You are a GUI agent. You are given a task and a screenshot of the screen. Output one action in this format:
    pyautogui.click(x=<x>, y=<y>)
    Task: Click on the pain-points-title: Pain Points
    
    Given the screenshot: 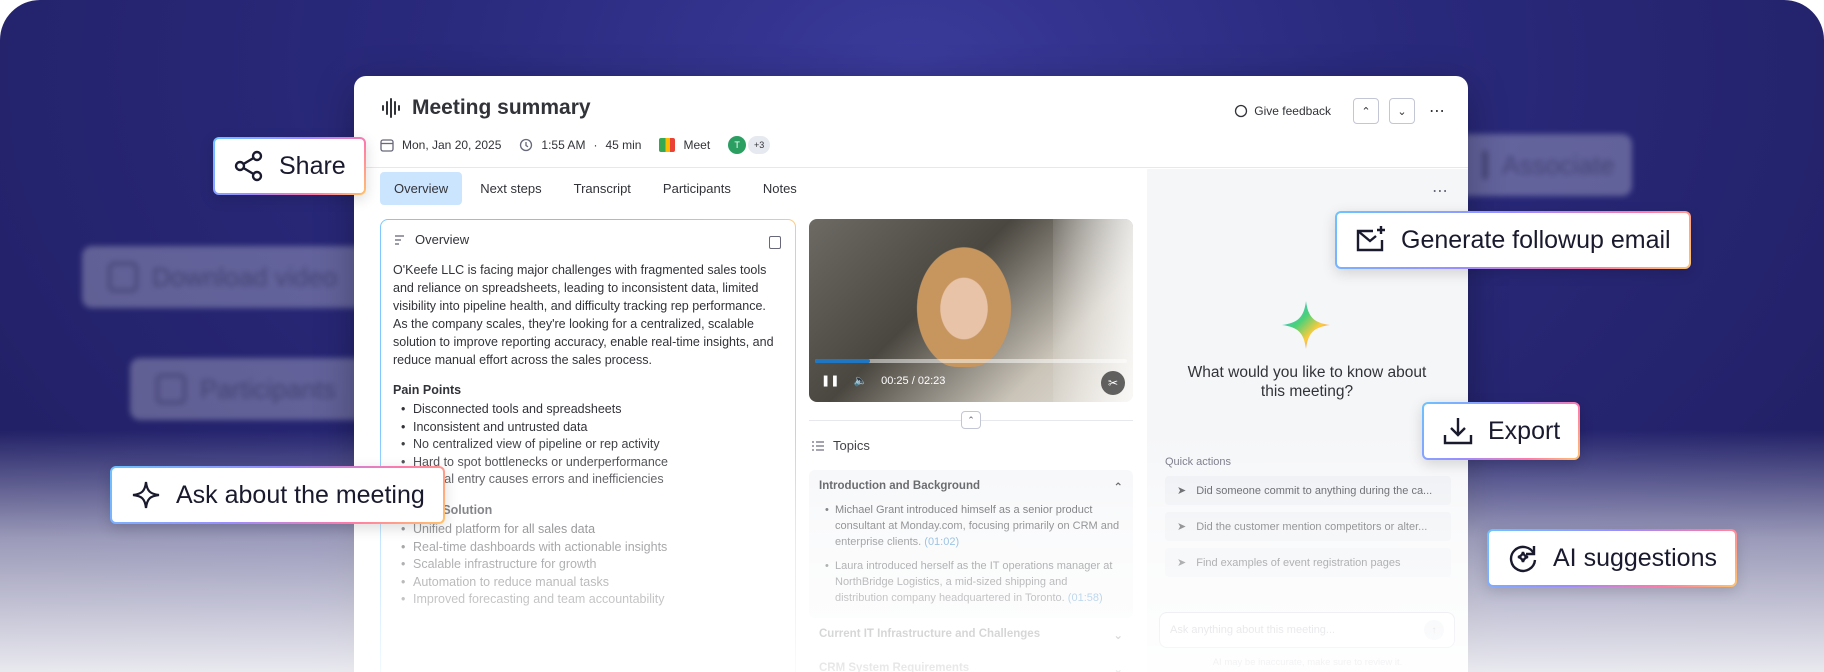 What is the action you would take?
    pyautogui.click(x=427, y=390)
    